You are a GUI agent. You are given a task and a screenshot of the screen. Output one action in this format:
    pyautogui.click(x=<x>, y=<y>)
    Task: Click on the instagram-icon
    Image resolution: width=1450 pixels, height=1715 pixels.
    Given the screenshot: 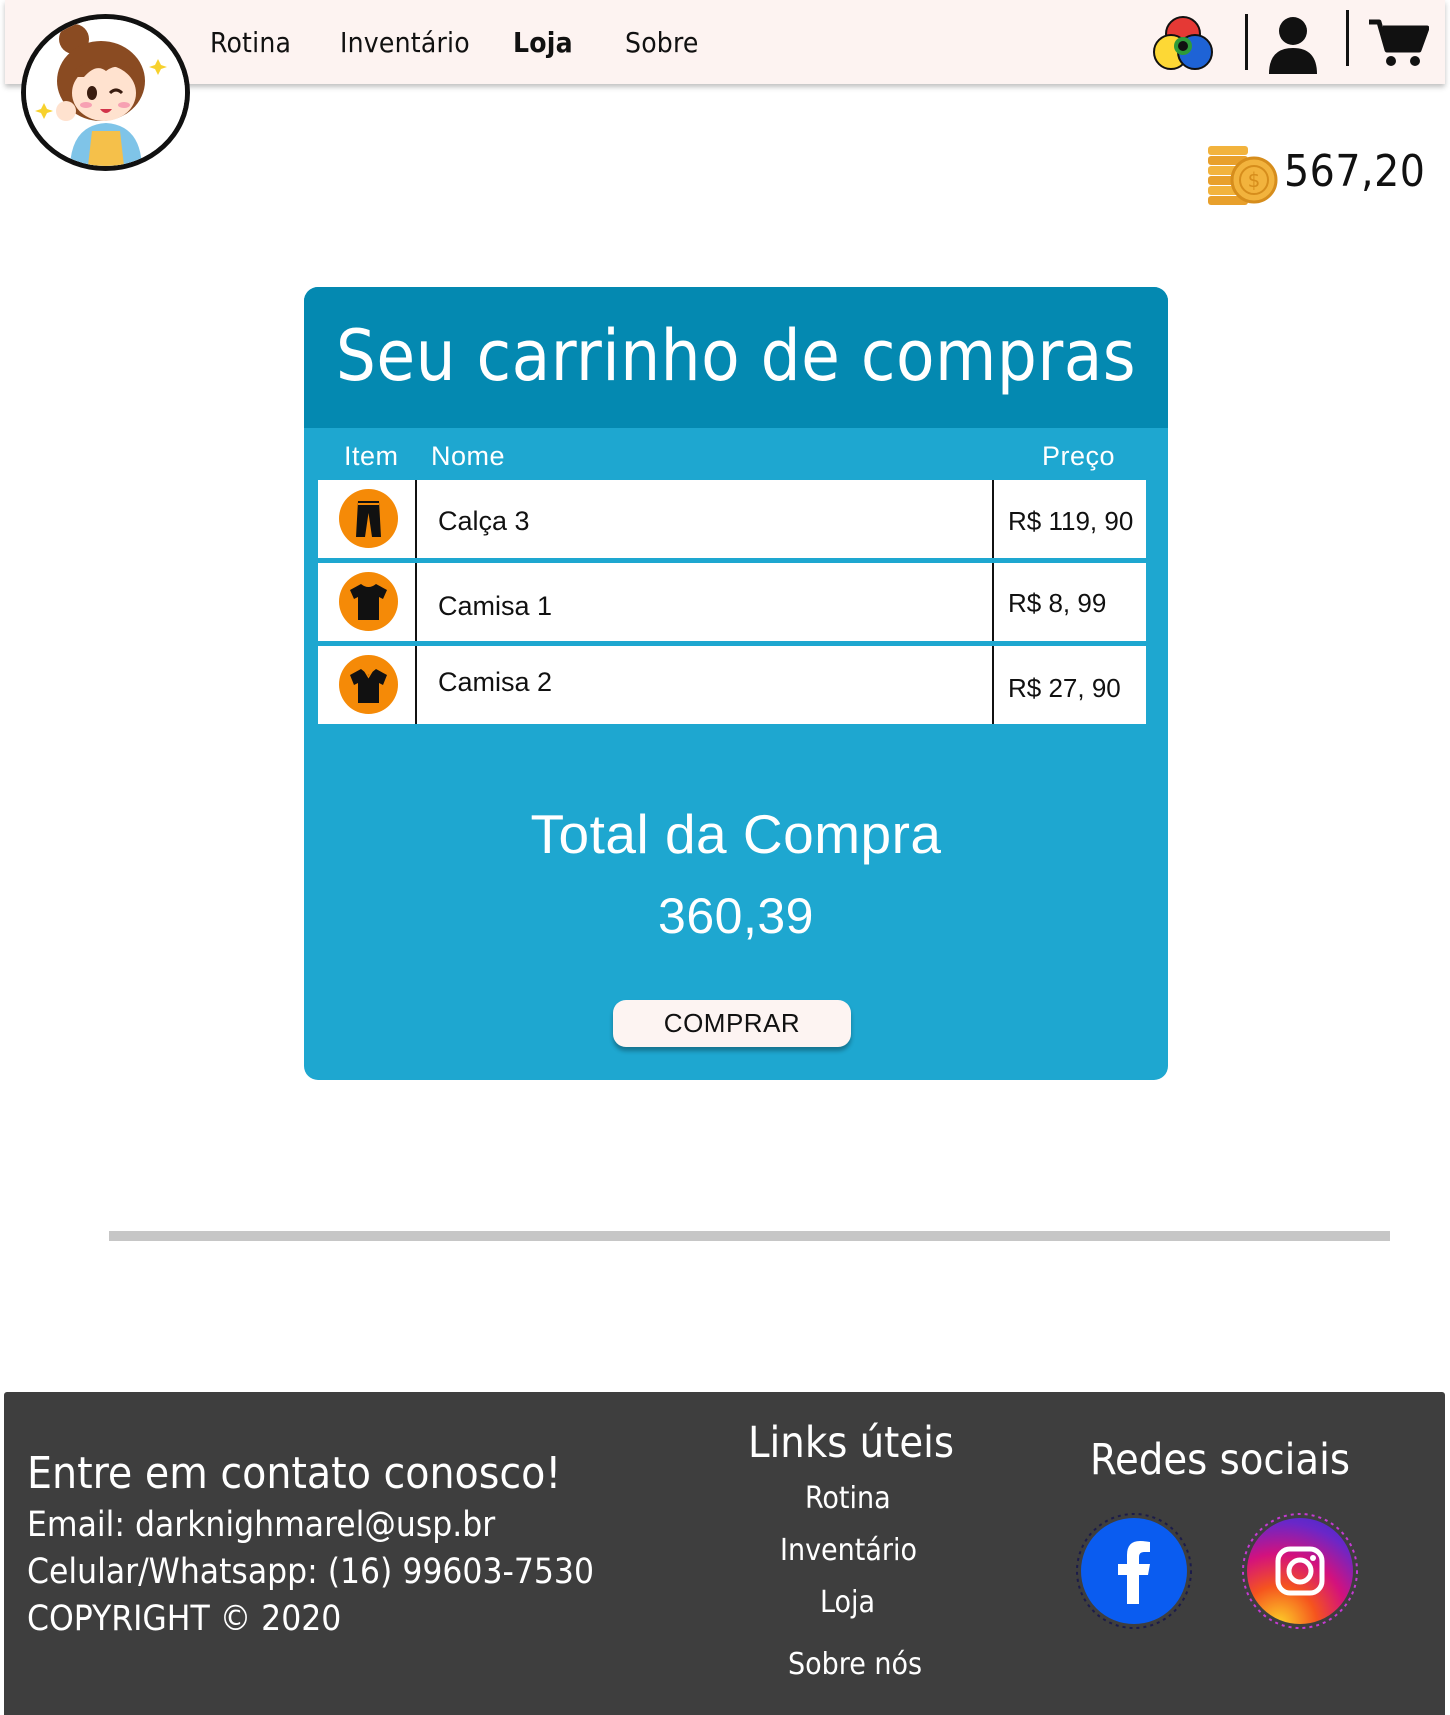 What is the action you would take?
    pyautogui.click(x=1300, y=1571)
    